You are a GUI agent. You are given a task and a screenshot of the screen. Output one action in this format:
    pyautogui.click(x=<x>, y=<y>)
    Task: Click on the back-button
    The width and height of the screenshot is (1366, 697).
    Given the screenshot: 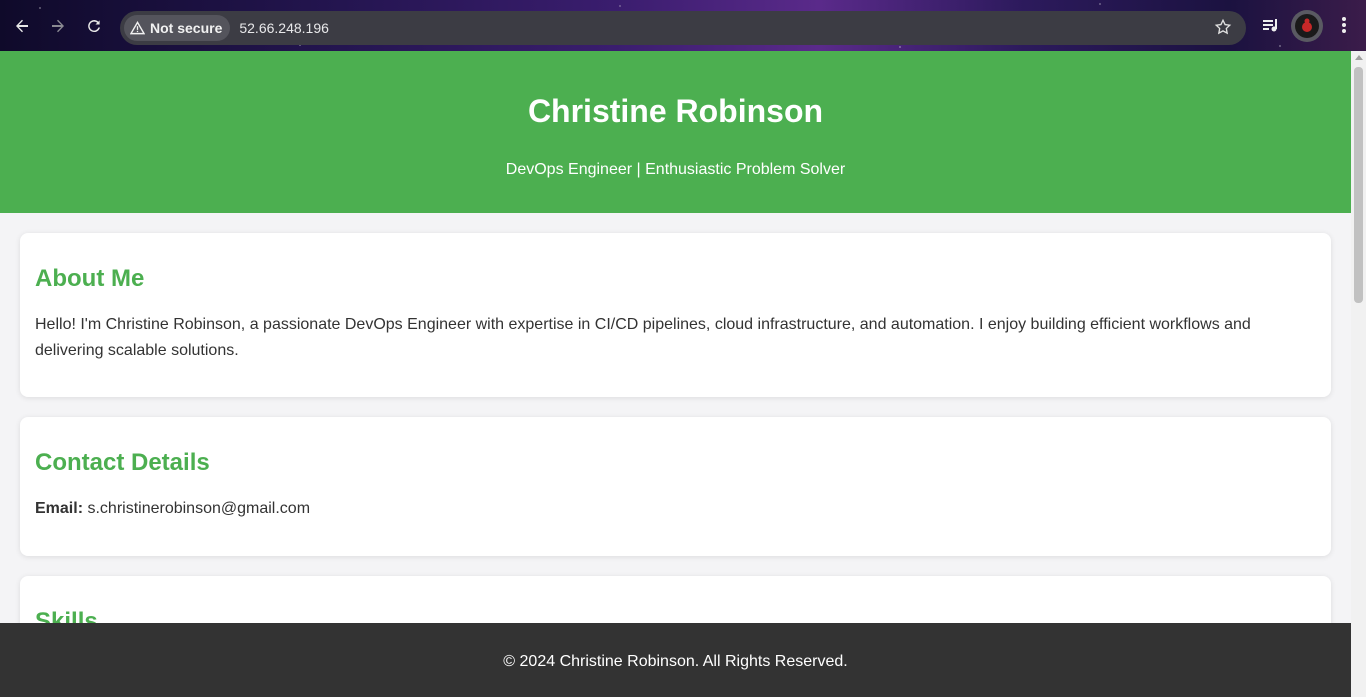 What is the action you would take?
    pyautogui.click(x=22, y=26)
    